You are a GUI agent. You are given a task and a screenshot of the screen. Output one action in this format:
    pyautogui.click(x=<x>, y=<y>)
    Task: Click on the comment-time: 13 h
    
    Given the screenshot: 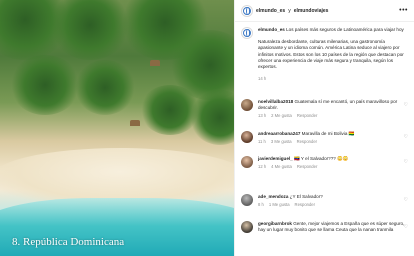 What is the action you would take?
    pyautogui.click(x=262, y=116)
    